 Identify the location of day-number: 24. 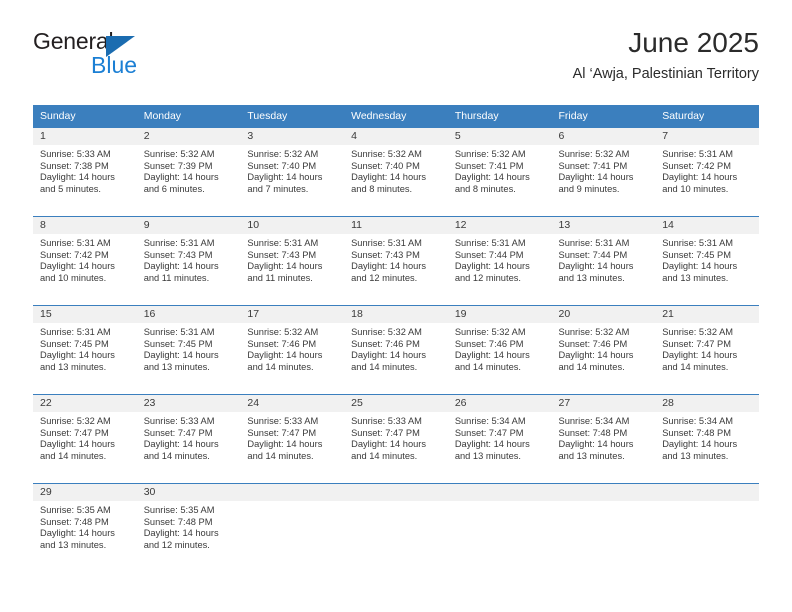
(292, 403).